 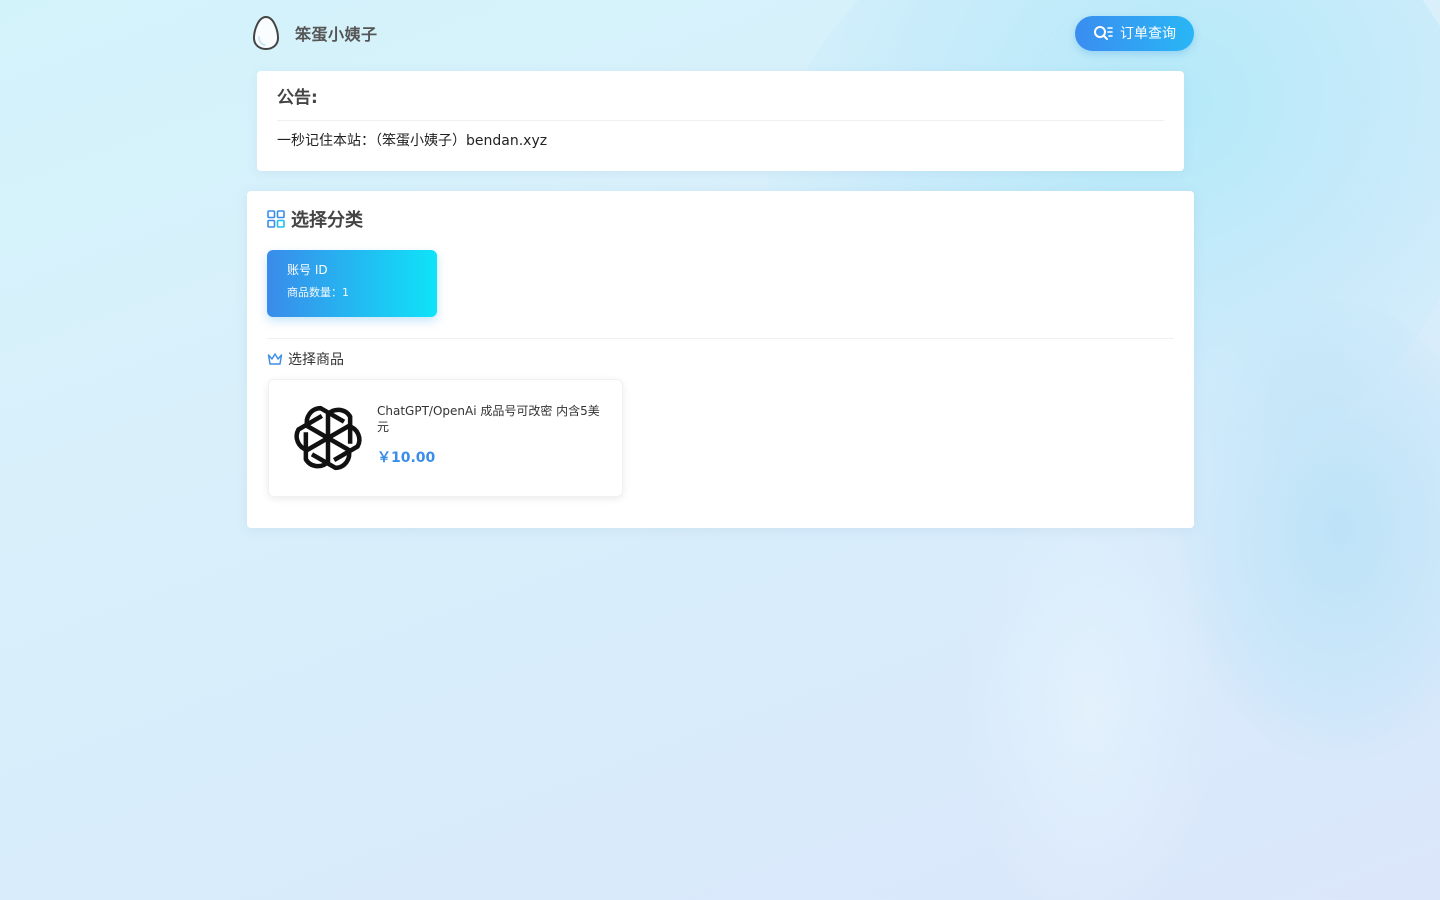 What do you see at coordinates (318, 292) in the screenshot?
I see `category-count: 商品数量：1` at bounding box center [318, 292].